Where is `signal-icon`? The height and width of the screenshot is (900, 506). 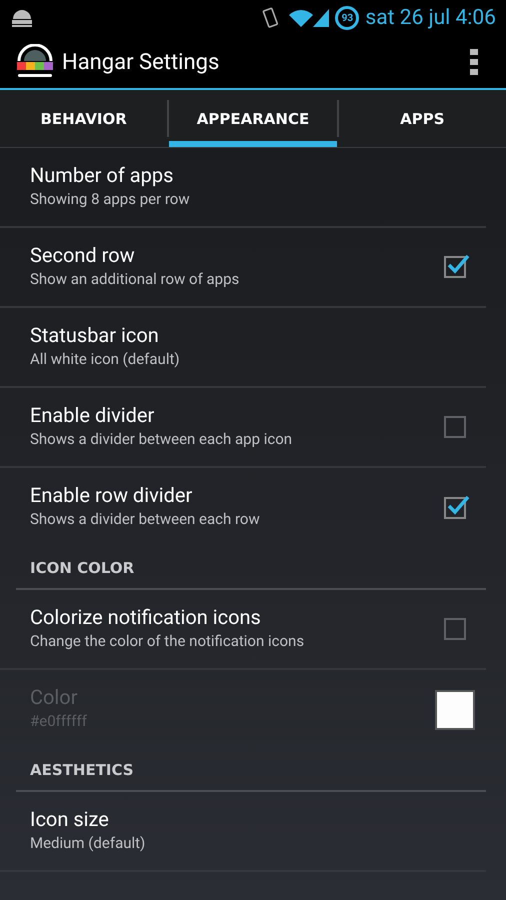 signal-icon is located at coordinates (321, 18).